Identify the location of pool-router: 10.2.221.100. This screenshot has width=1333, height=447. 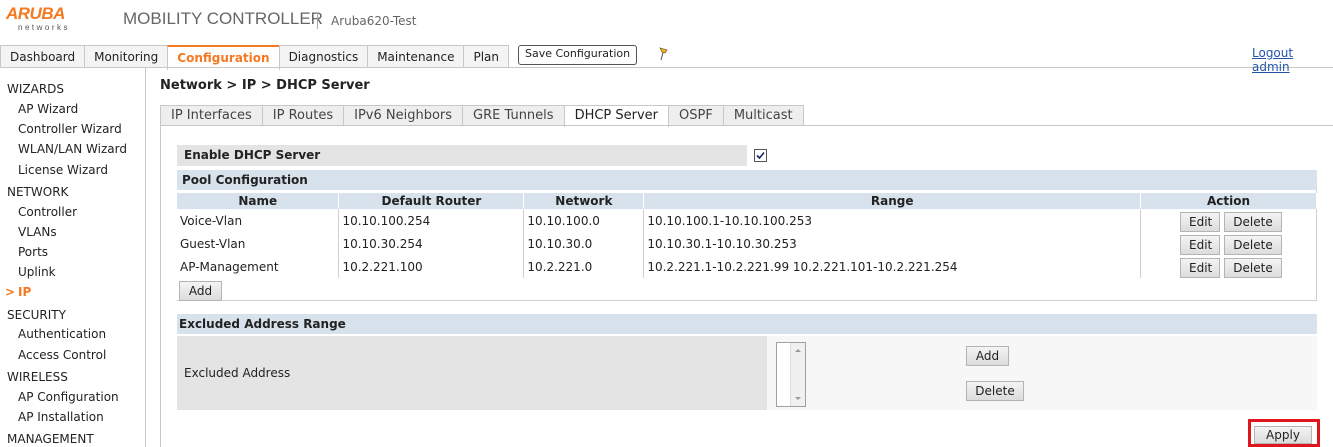
(431, 266).